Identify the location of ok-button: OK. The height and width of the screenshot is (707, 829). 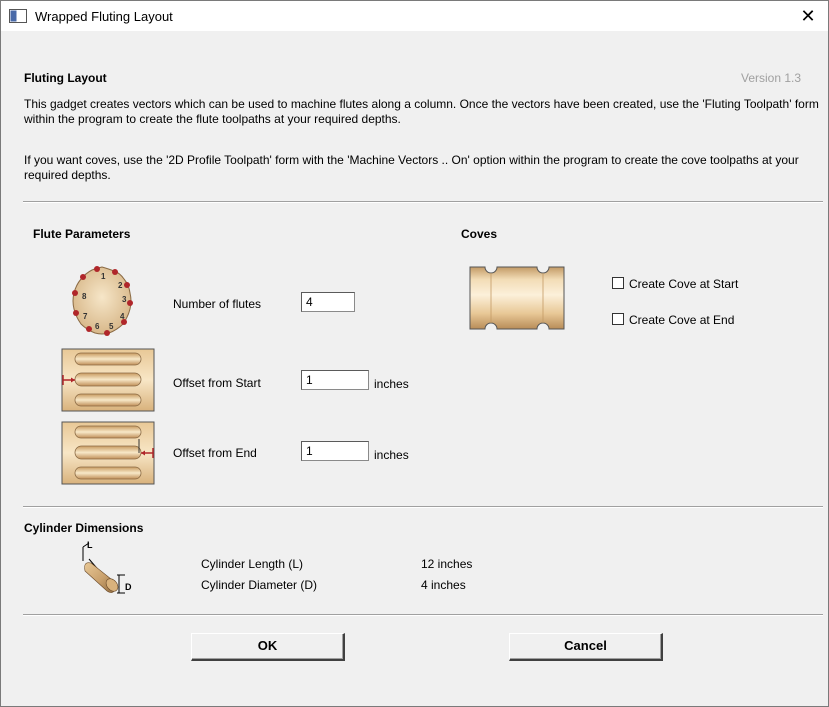
(268, 647).